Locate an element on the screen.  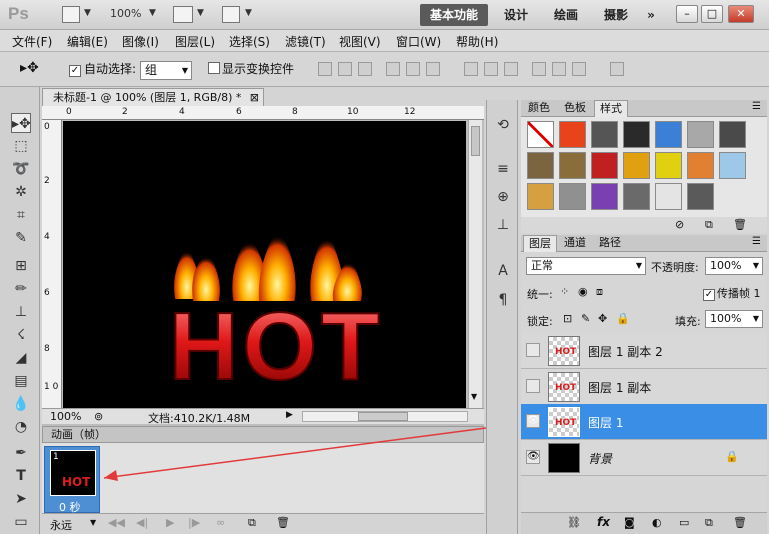
next-frame-icon: |▶ is located at coordinates (194, 522).